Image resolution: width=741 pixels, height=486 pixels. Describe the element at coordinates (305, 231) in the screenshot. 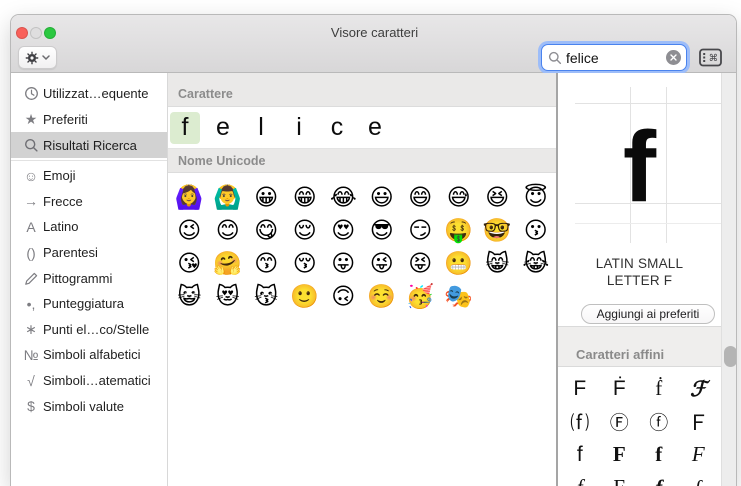

I see `emoji-cell: 😌` at that location.